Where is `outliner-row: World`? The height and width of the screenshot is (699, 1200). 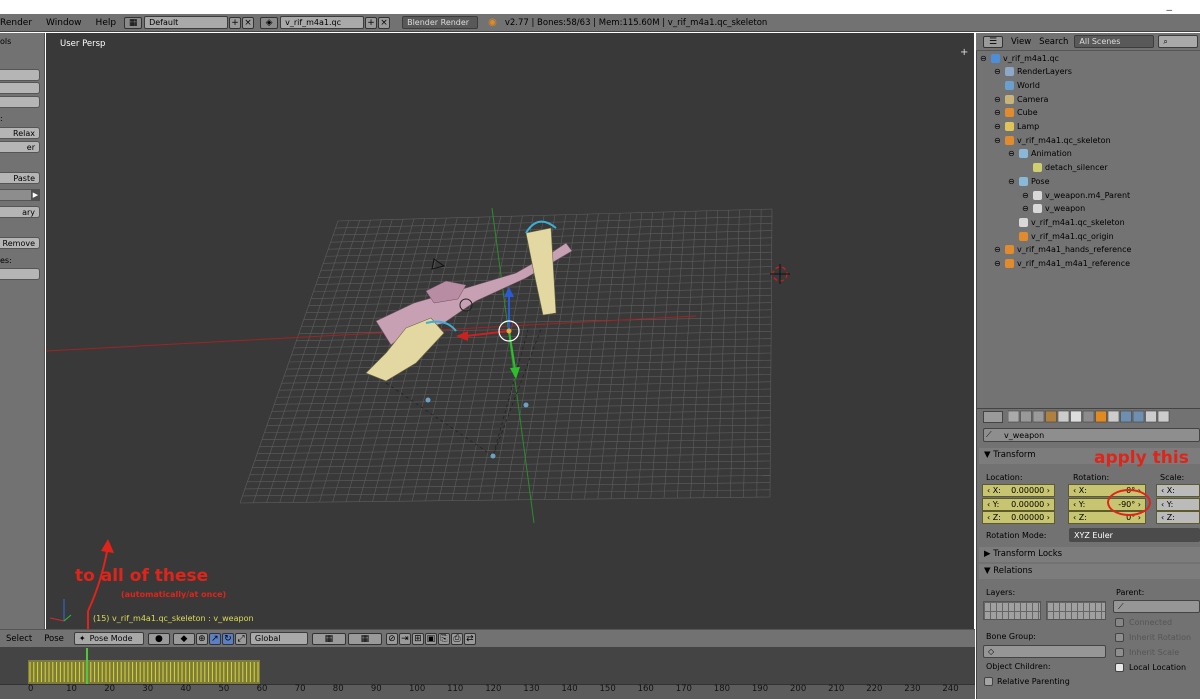
outliner-row: World is located at coordinates (1017, 85).